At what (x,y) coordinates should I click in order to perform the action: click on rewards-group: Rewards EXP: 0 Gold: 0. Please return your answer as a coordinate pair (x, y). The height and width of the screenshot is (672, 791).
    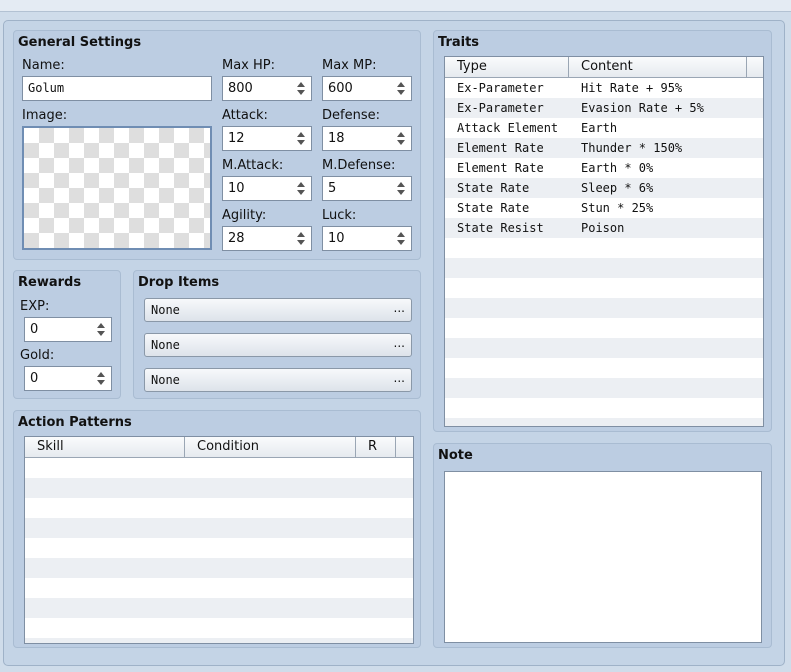
    Looking at the image, I should click on (67, 334).